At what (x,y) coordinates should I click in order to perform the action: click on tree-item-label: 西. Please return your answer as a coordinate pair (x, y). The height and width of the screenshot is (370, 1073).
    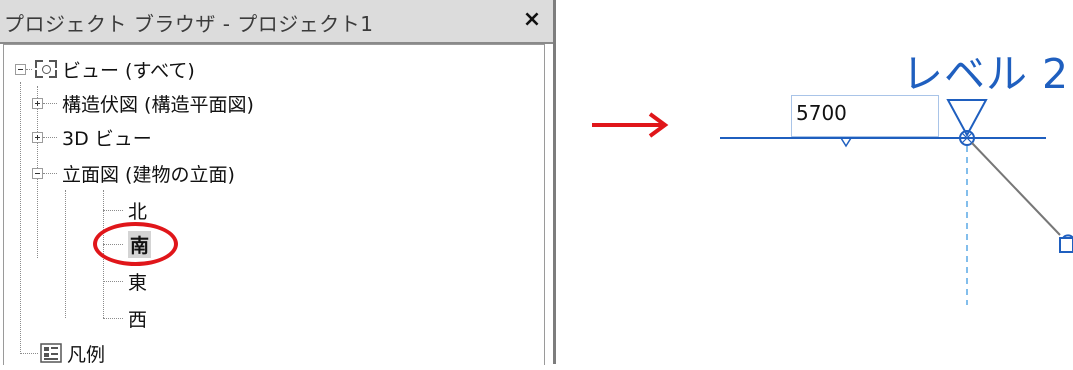
    Looking at the image, I should click on (138, 319).